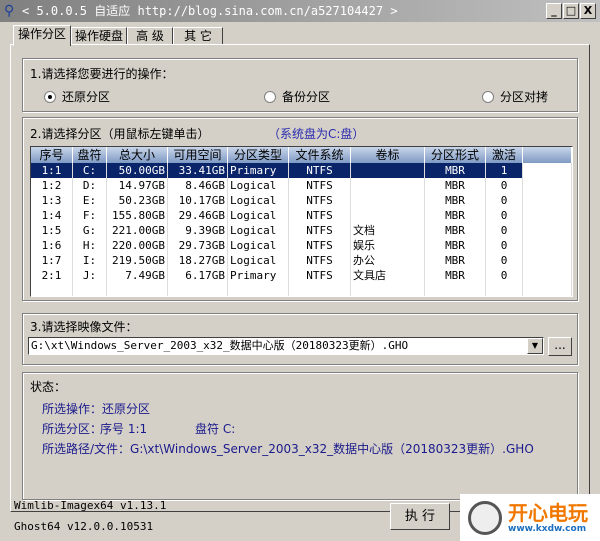  What do you see at coordinates (504, 170) in the screenshot?
I see `cell-active: 1` at bounding box center [504, 170].